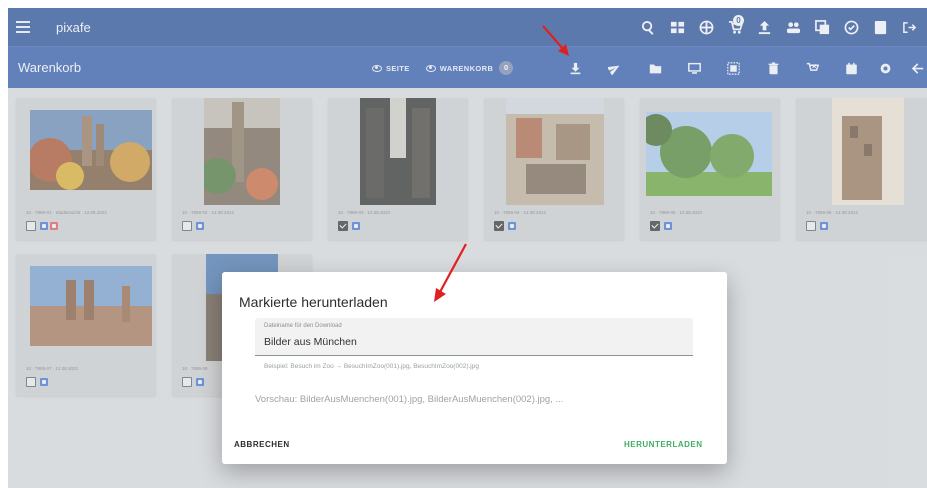 This screenshot has width=927, height=488. I want to click on download-button: HERUNTERLADEN, so click(663, 444).